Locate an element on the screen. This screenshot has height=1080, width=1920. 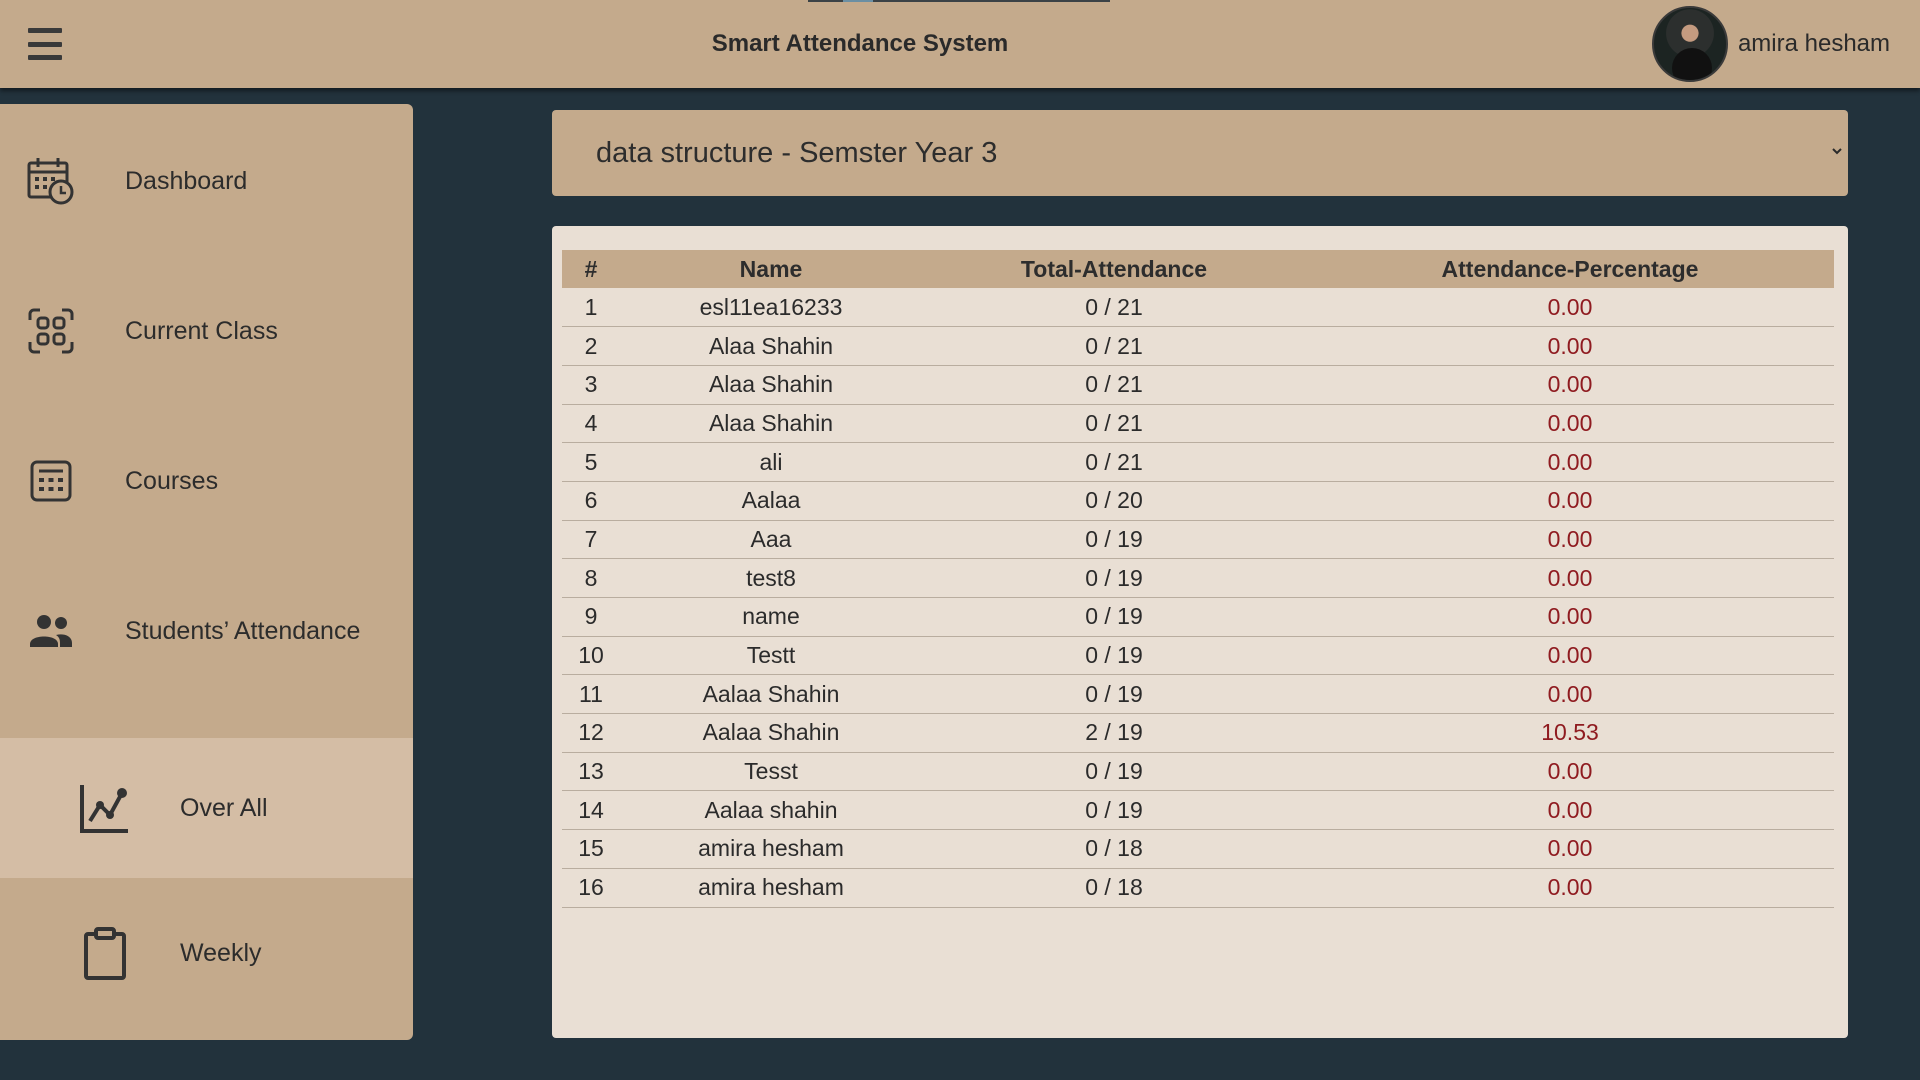
sidebar-subitem-weekly: Weekly is located at coordinates (206, 953).